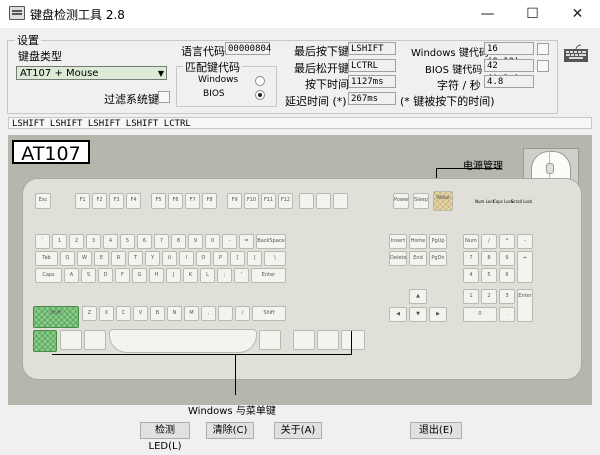 The height and width of the screenshot is (455, 600). What do you see at coordinates (260, 81) in the screenshot?
I see `match-windows-radio` at bounding box center [260, 81].